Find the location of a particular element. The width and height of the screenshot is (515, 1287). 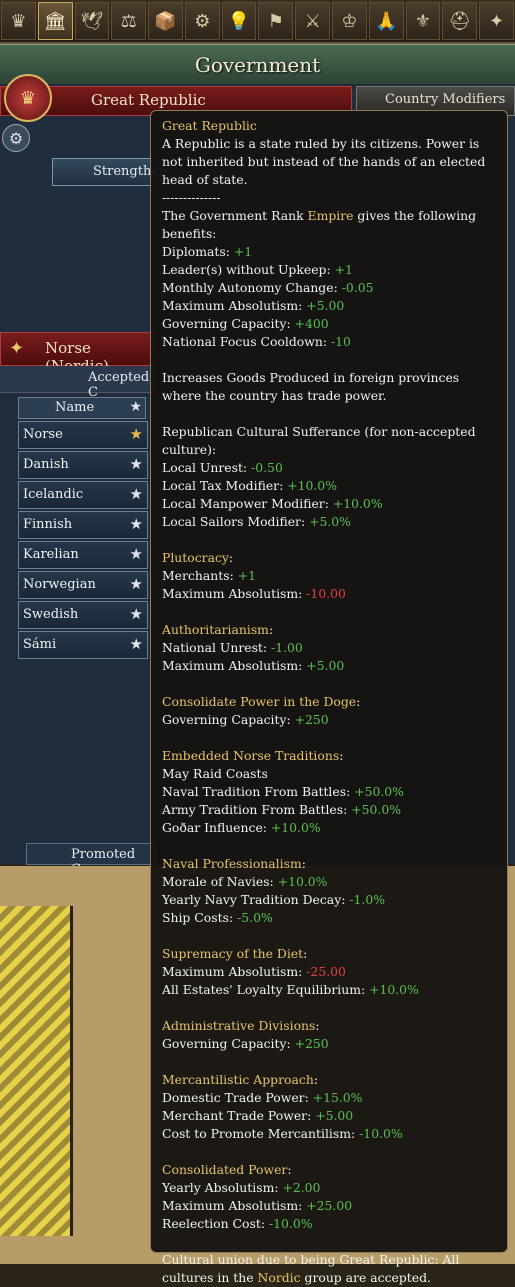

reform-name: Authoritarianism is located at coordinates (215, 629).